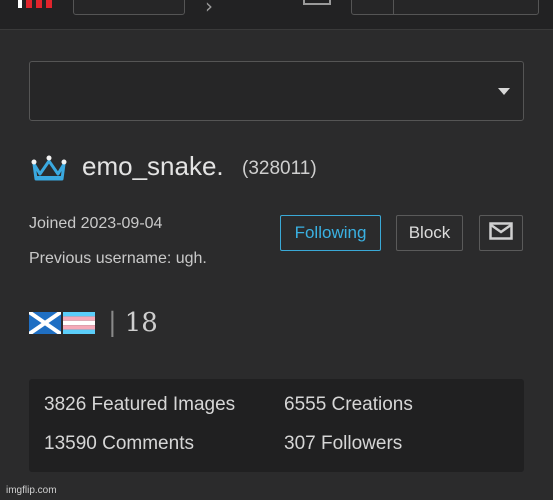  What do you see at coordinates (118, 258) in the screenshot?
I see `previous-username: Previous username: ugh.` at bounding box center [118, 258].